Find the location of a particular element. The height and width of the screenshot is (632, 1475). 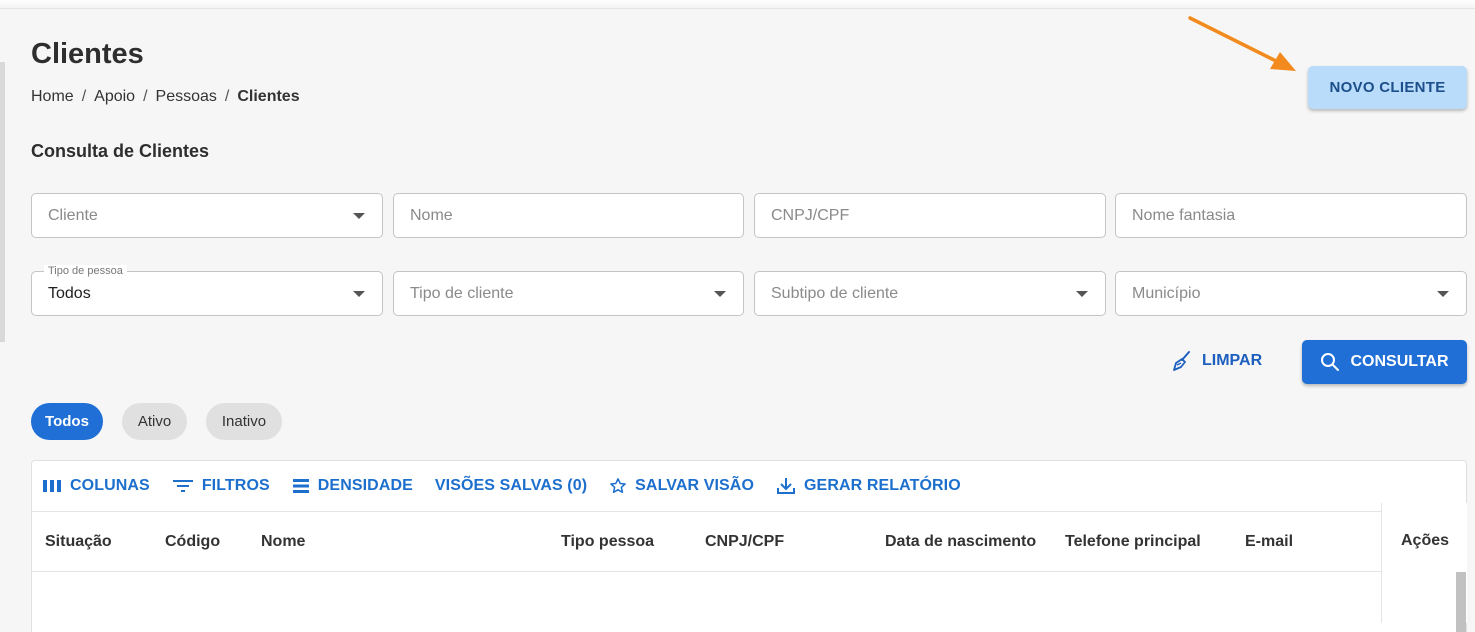

nome-fantasia-input: Nome fantasia is located at coordinates (1291, 215).